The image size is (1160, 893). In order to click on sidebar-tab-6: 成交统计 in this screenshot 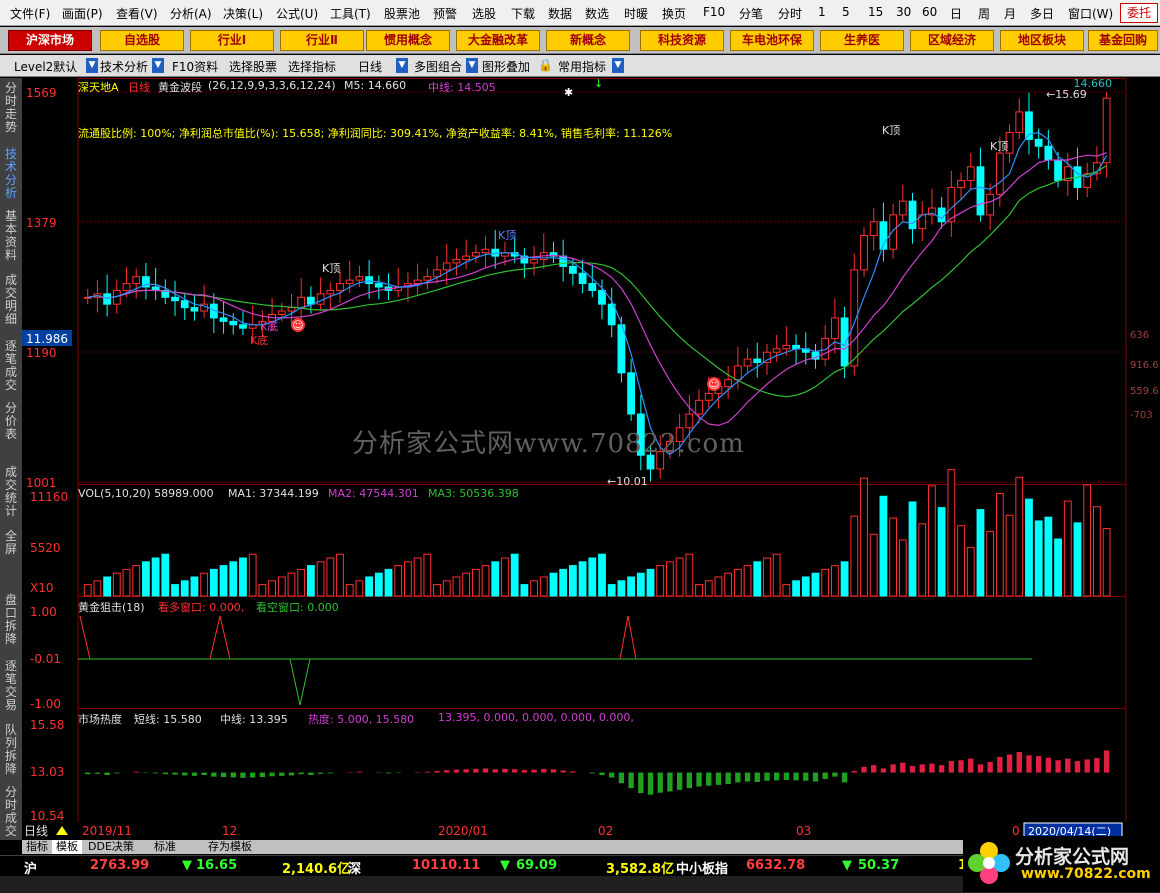, I will do `click(11, 495)`.